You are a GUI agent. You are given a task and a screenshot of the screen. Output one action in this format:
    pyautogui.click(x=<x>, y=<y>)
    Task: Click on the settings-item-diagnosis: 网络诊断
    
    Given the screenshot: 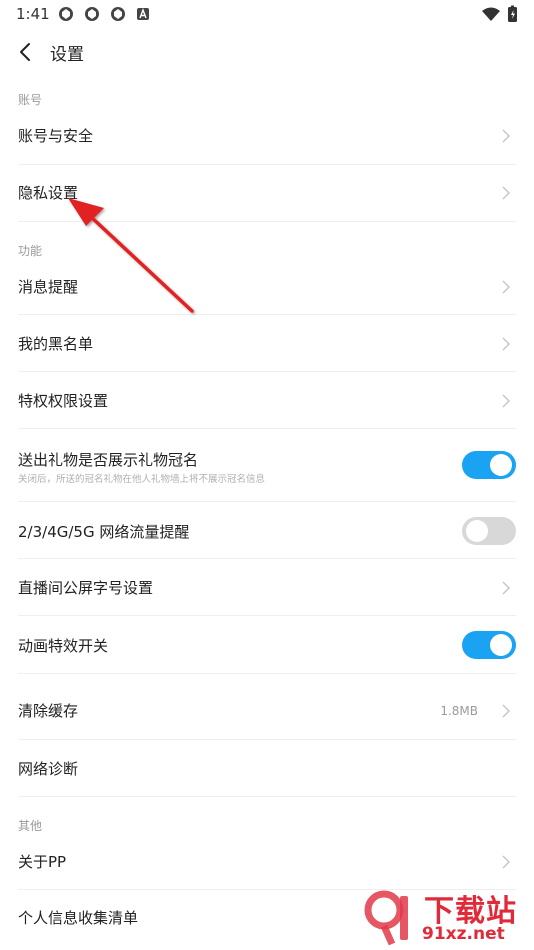 What is the action you would take?
    pyautogui.click(x=267, y=768)
    